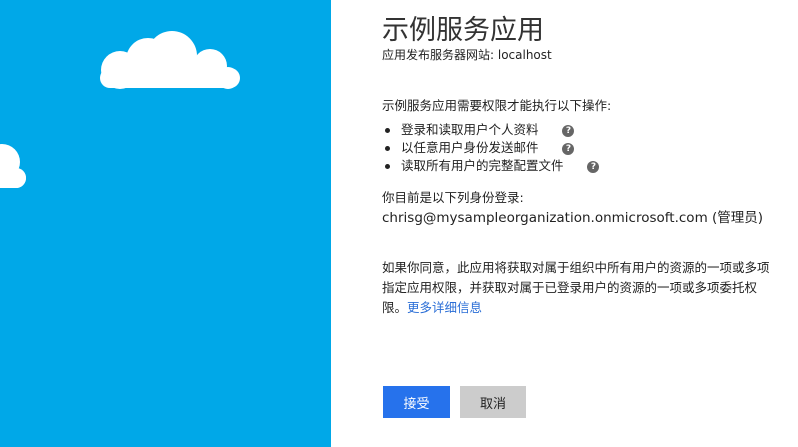 Image resolution: width=798 pixels, height=447 pixels. What do you see at coordinates (453, 197) in the screenshot?
I see `signed-in-label: 你目前是以下列身份登录:` at bounding box center [453, 197].